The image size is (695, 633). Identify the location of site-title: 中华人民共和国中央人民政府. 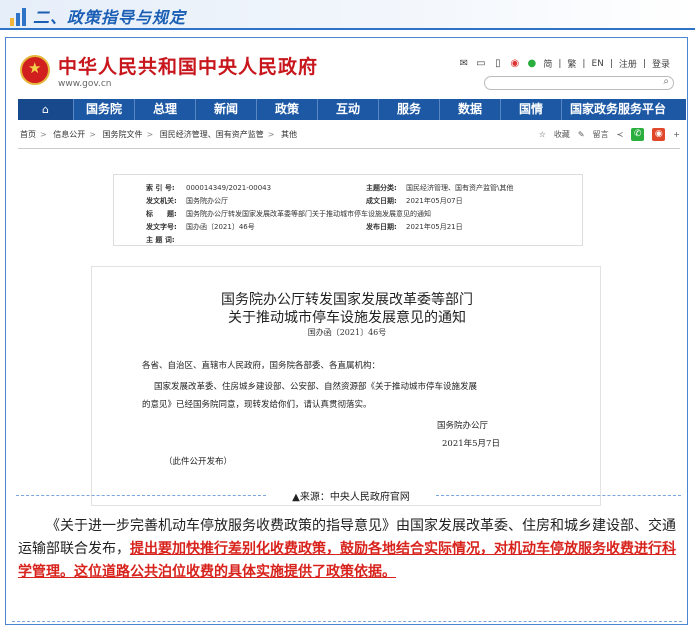
(188, 65).